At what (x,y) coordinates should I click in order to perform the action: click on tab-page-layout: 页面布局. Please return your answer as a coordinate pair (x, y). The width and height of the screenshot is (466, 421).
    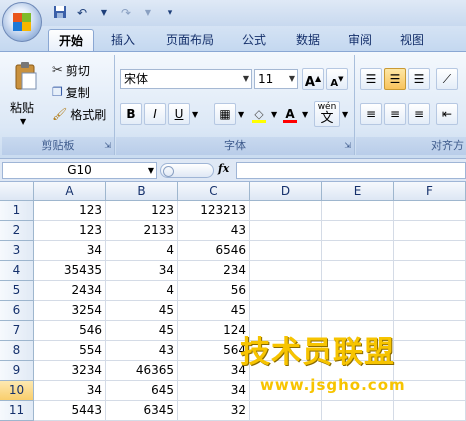
    Looking at the image, I should click on (190, 40).